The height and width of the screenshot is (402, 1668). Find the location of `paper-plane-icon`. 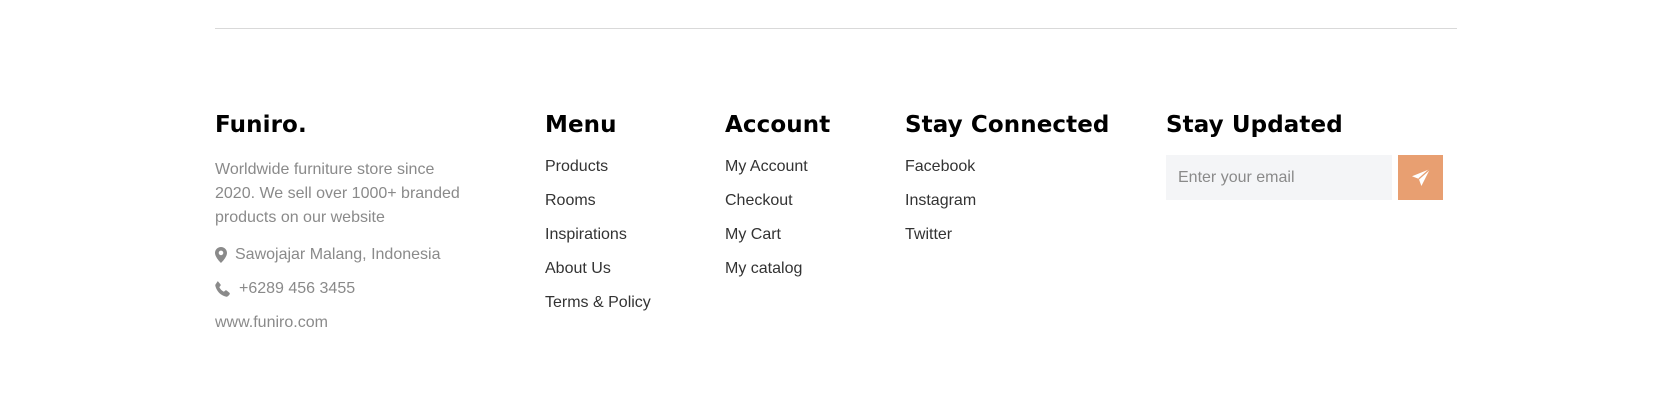

paper-plane-icon is located at coordinates (1421, 178).